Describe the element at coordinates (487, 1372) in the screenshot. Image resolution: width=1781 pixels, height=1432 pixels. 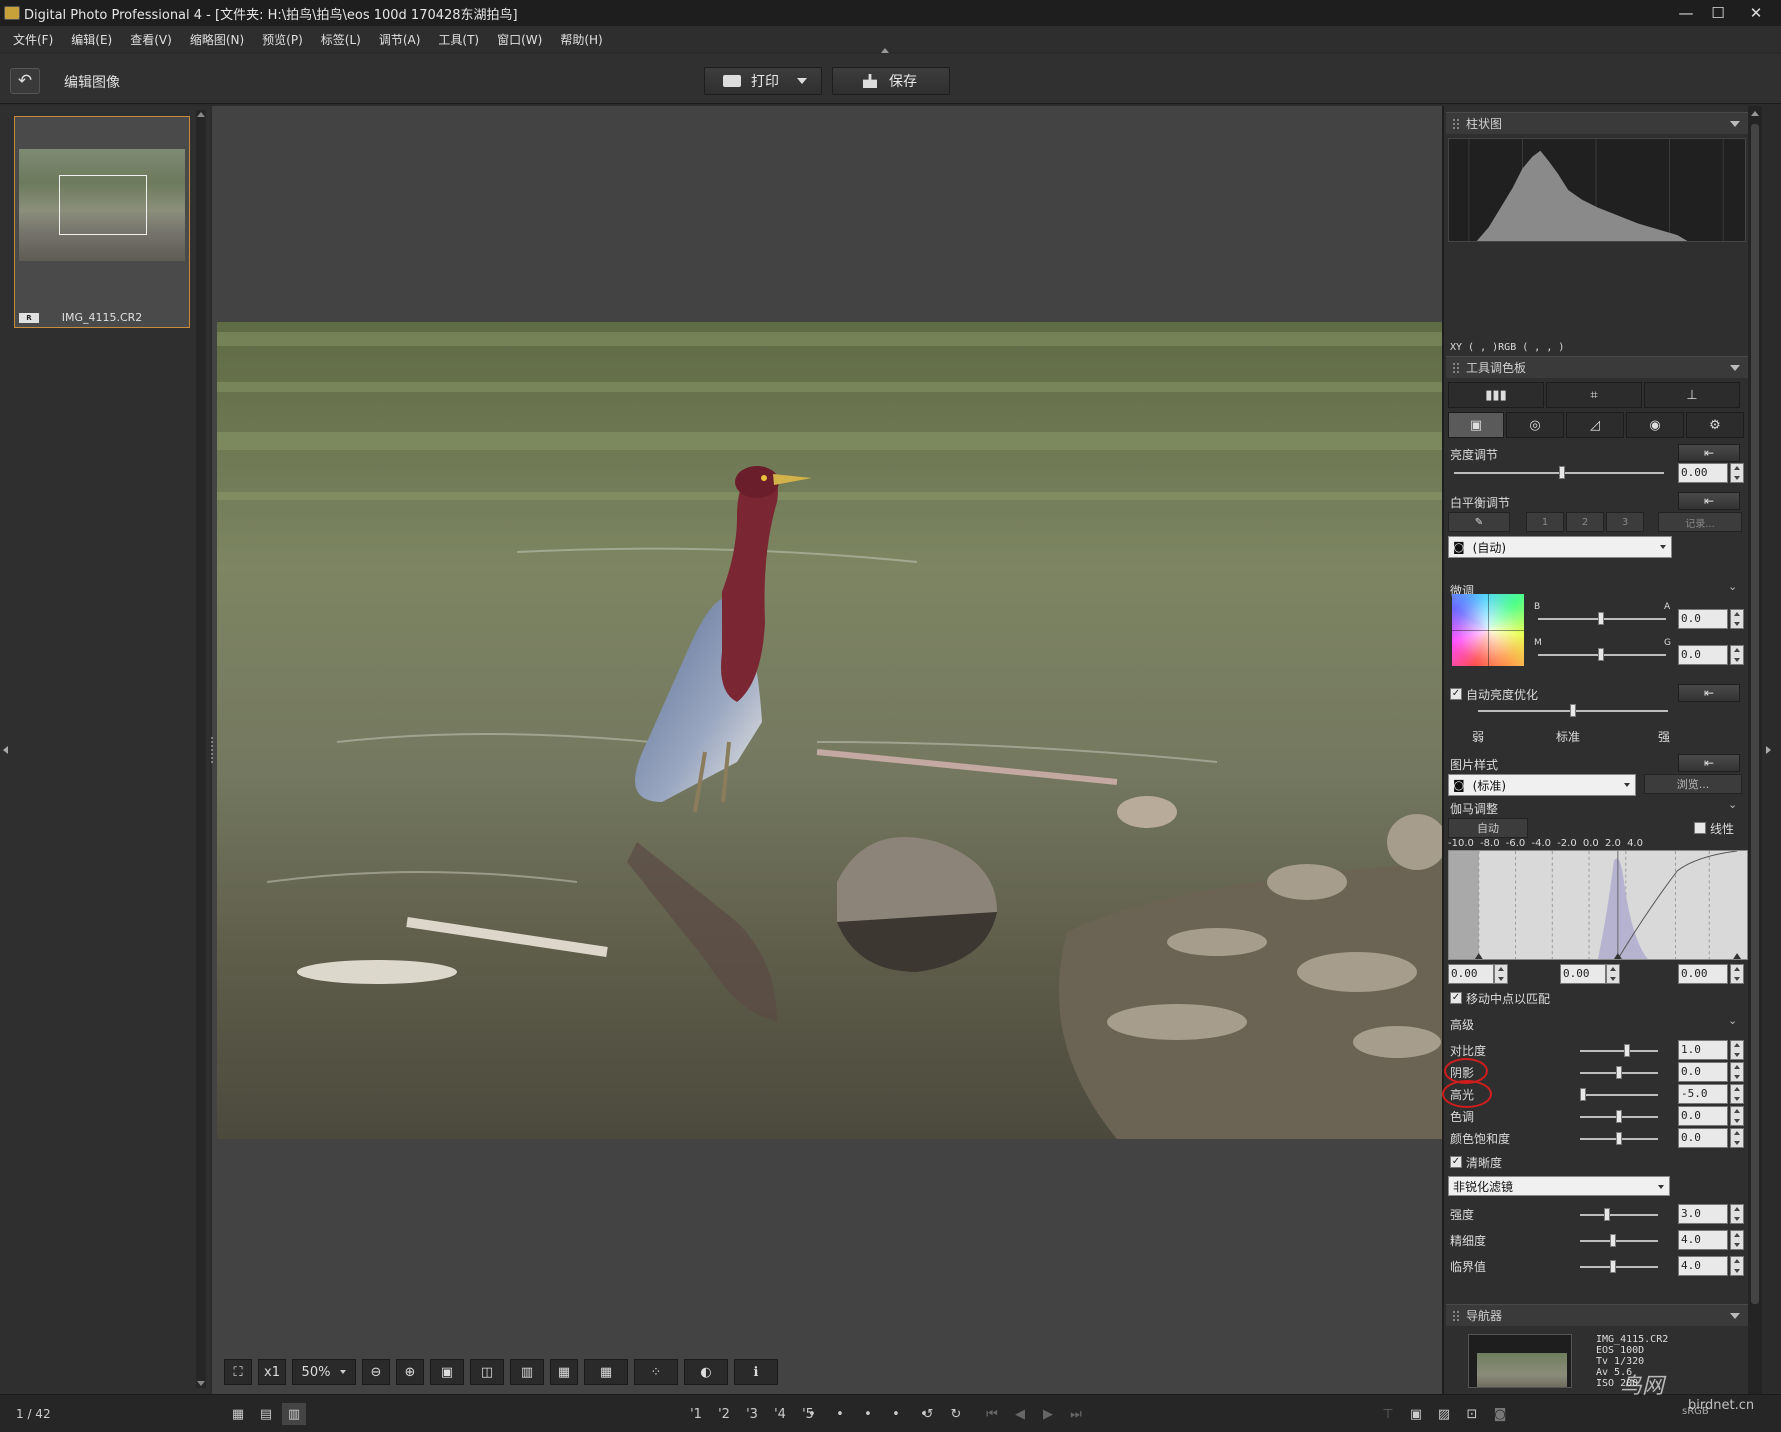
I see `compare-view-icon: ◫` at that location.